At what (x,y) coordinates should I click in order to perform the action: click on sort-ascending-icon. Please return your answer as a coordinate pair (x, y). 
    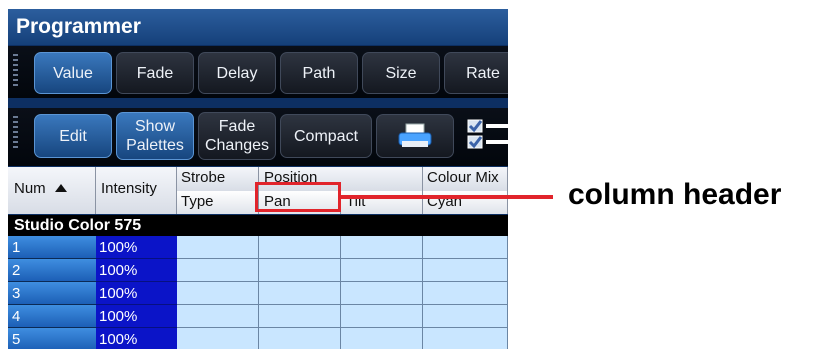
    Looking at the image, I should click on (60, 188).